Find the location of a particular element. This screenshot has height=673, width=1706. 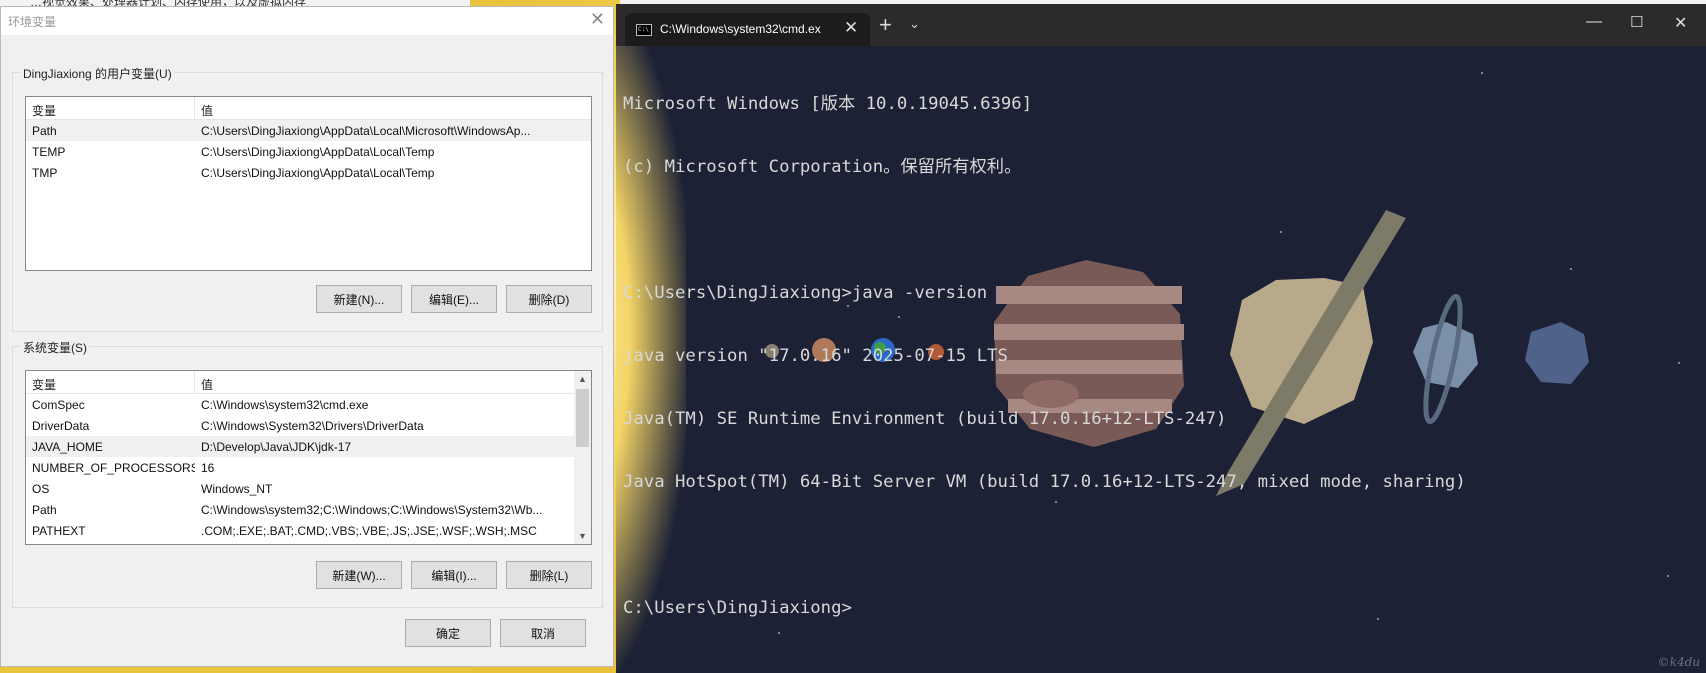

terminal-prompt: C:\Users\DingJiaxiong> is located at coordinates (737, 608).